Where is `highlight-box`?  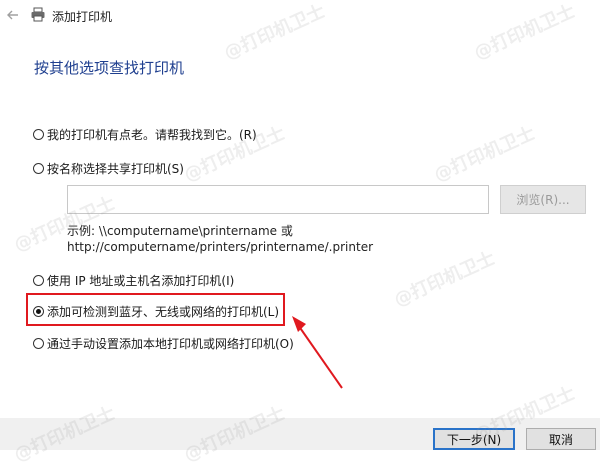
highlight-box is located at coordinates (155, 309).